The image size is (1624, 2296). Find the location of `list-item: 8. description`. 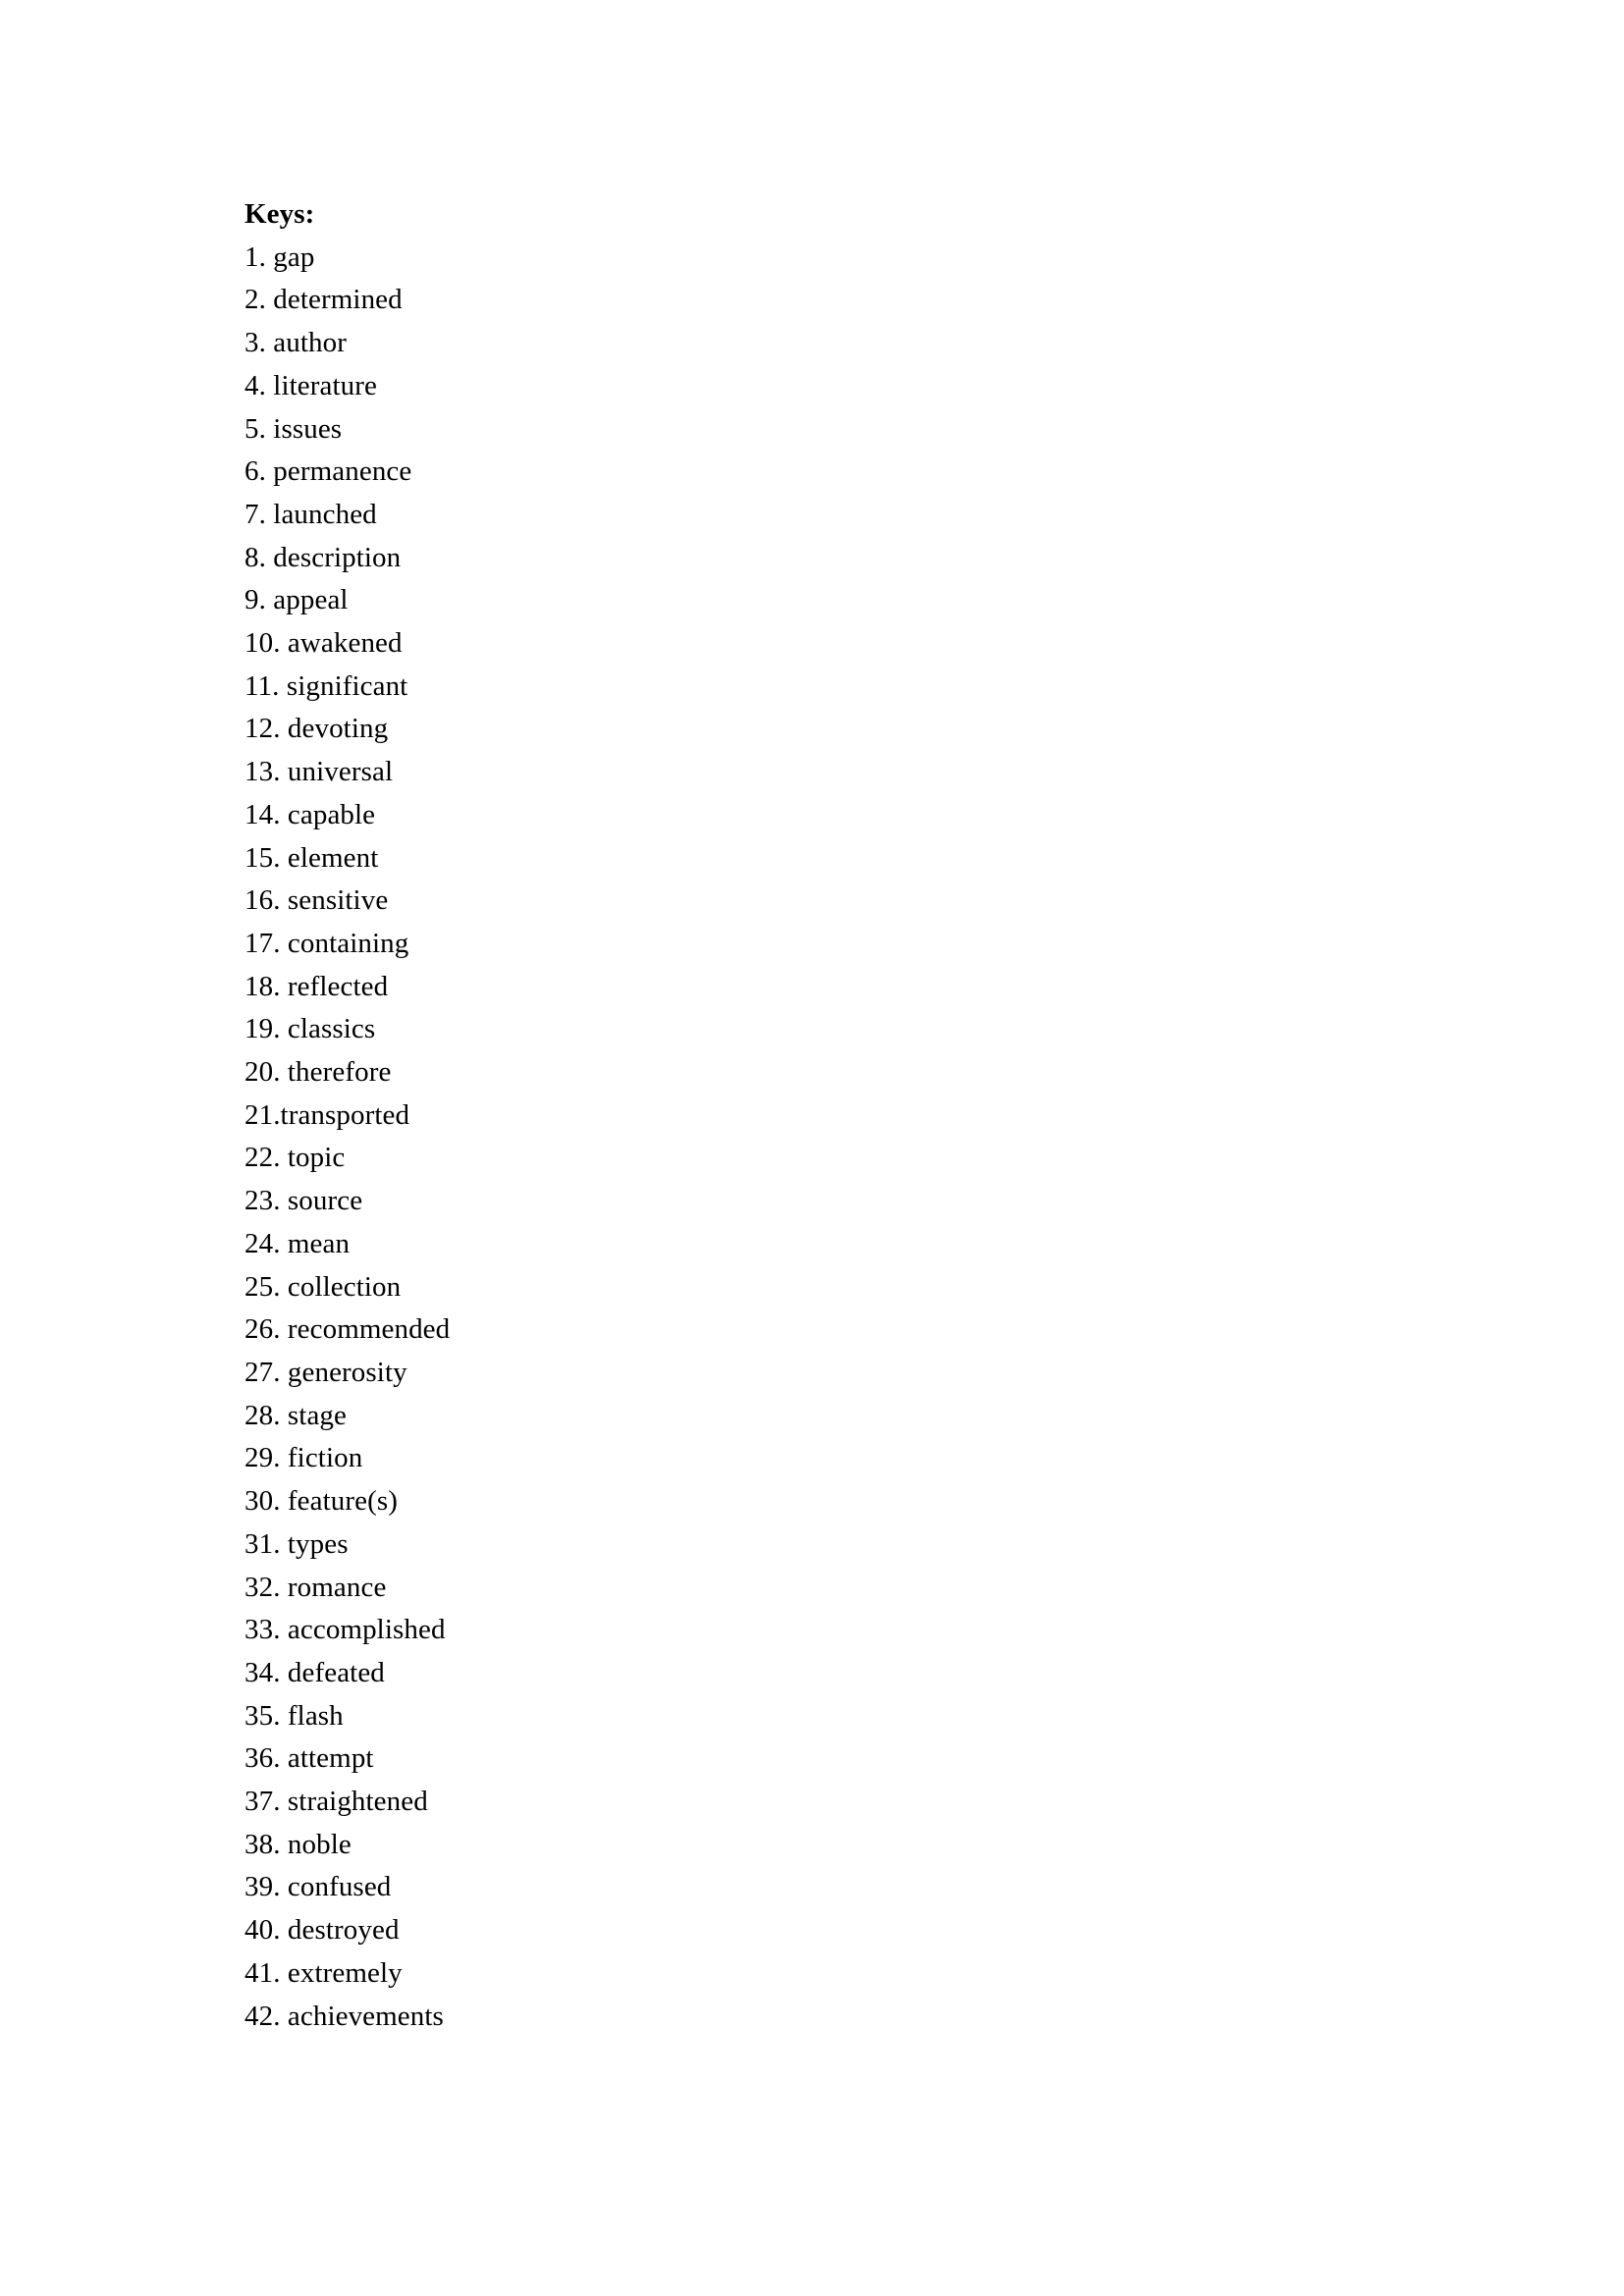

list-item: 8. description is located at coordinates (323, 557).